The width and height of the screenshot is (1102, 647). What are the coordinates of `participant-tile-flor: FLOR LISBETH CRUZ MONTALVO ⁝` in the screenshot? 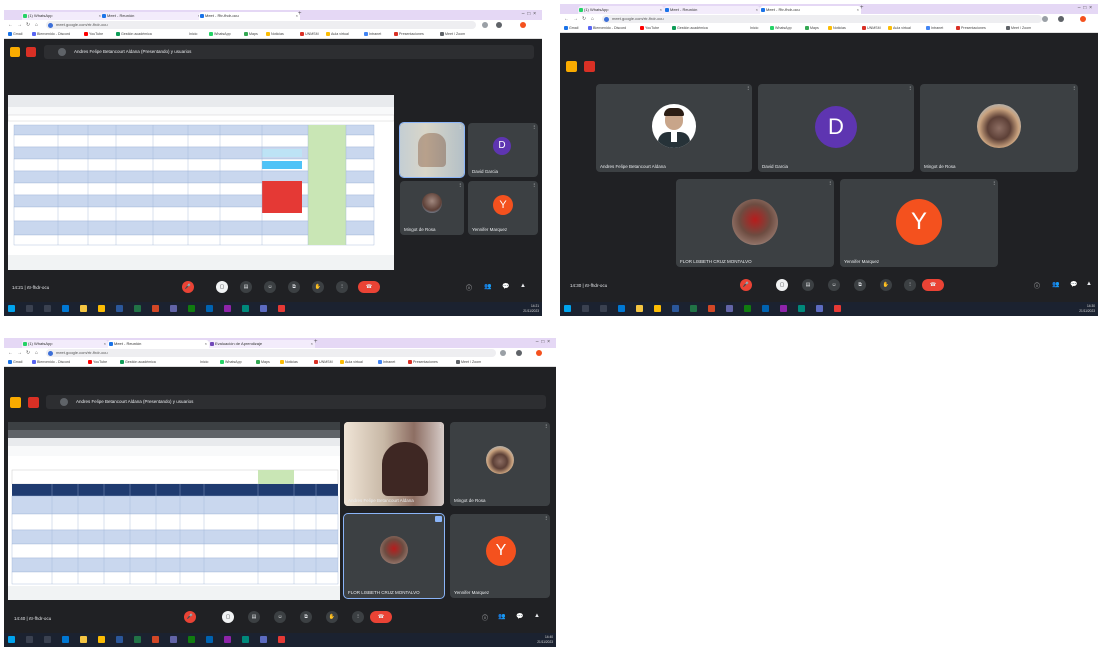 It's located at (755, 223).